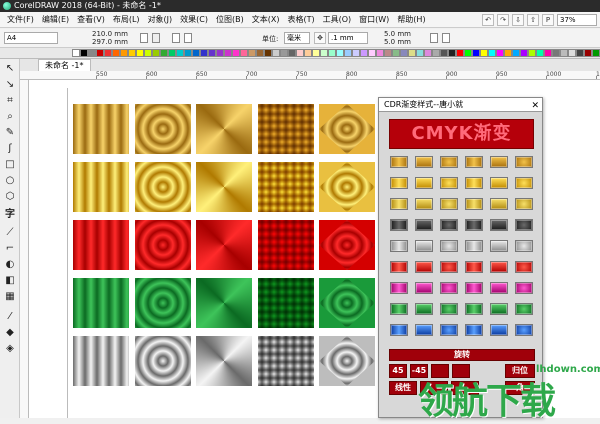 The image size is (600, 424). What do you see at coordinates (10, 317) in the screenshot?
I see `eyedropper-tool-icon: ⁄` at bounding box center [10, 317].